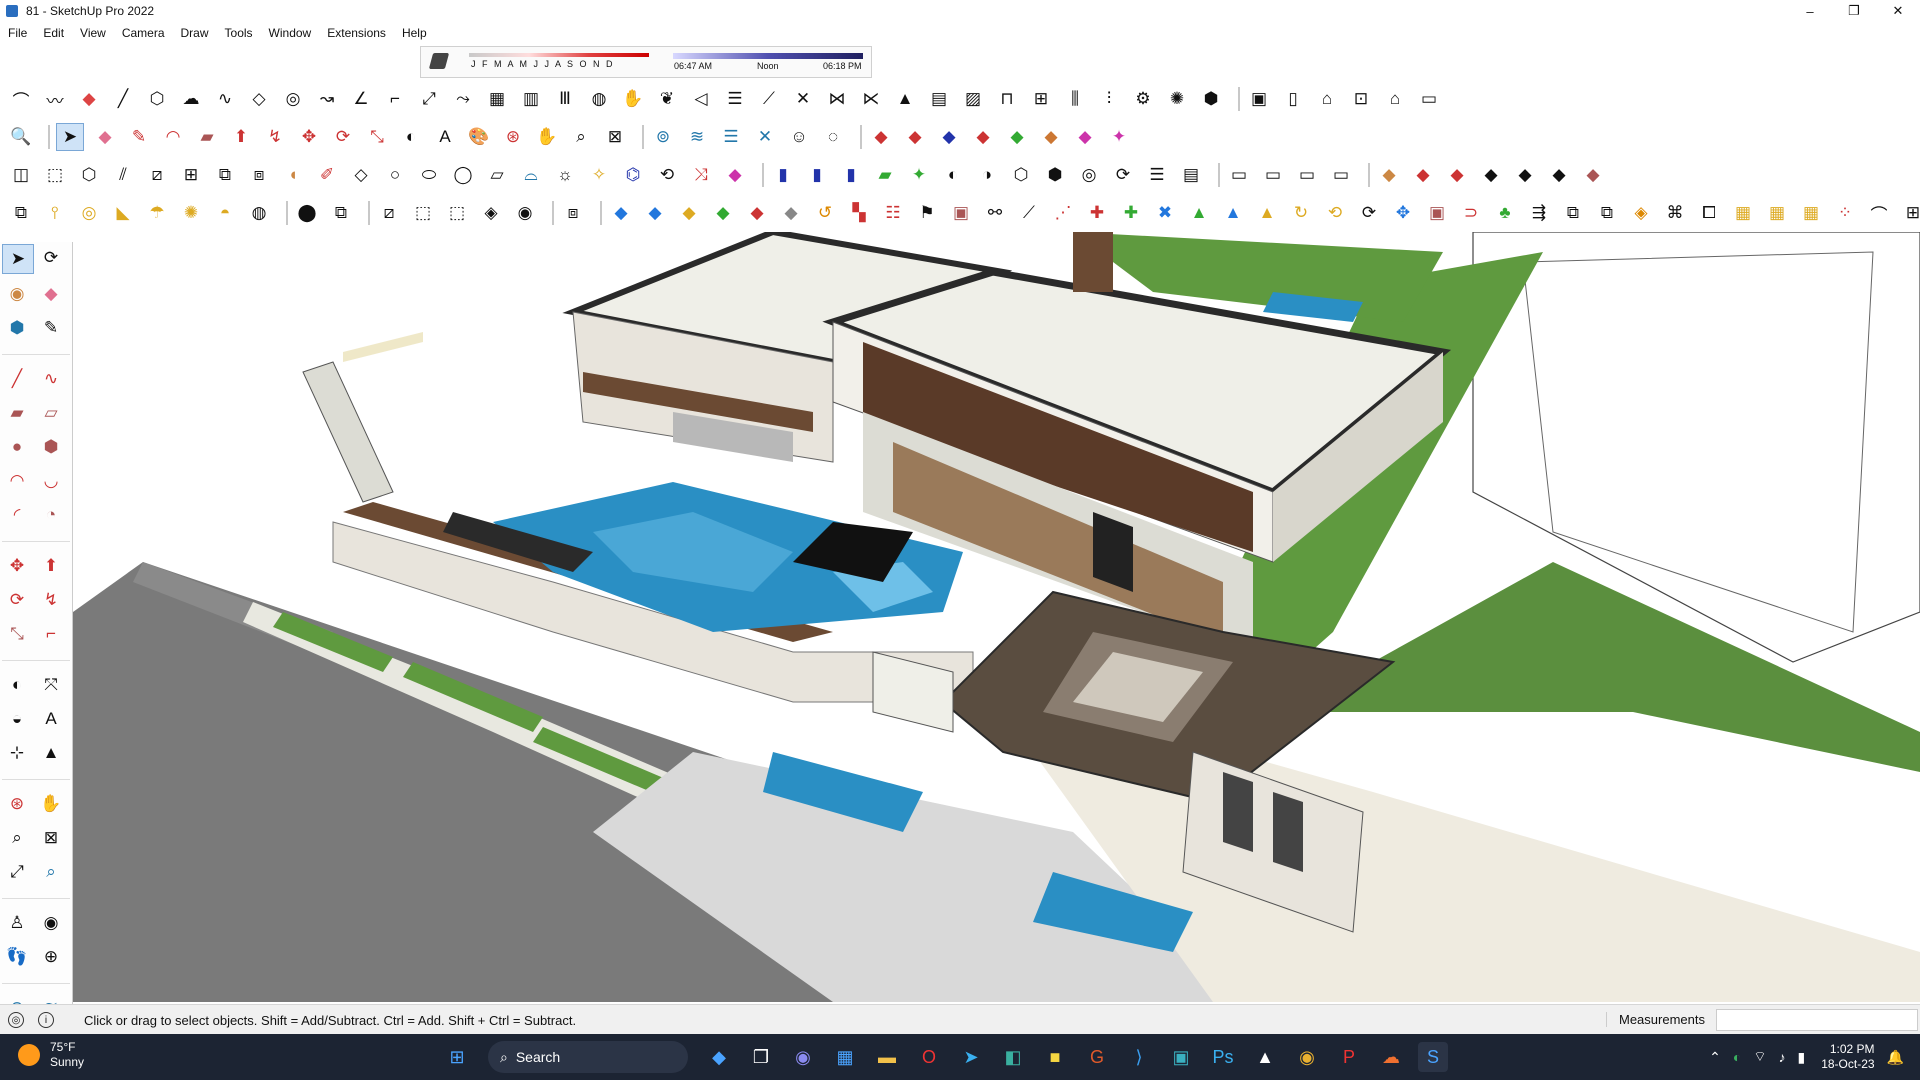 Image resolution: width=1920 pixels, height=1080 pixels. I want to click on dome-icon: ◓, so click(225, 213).